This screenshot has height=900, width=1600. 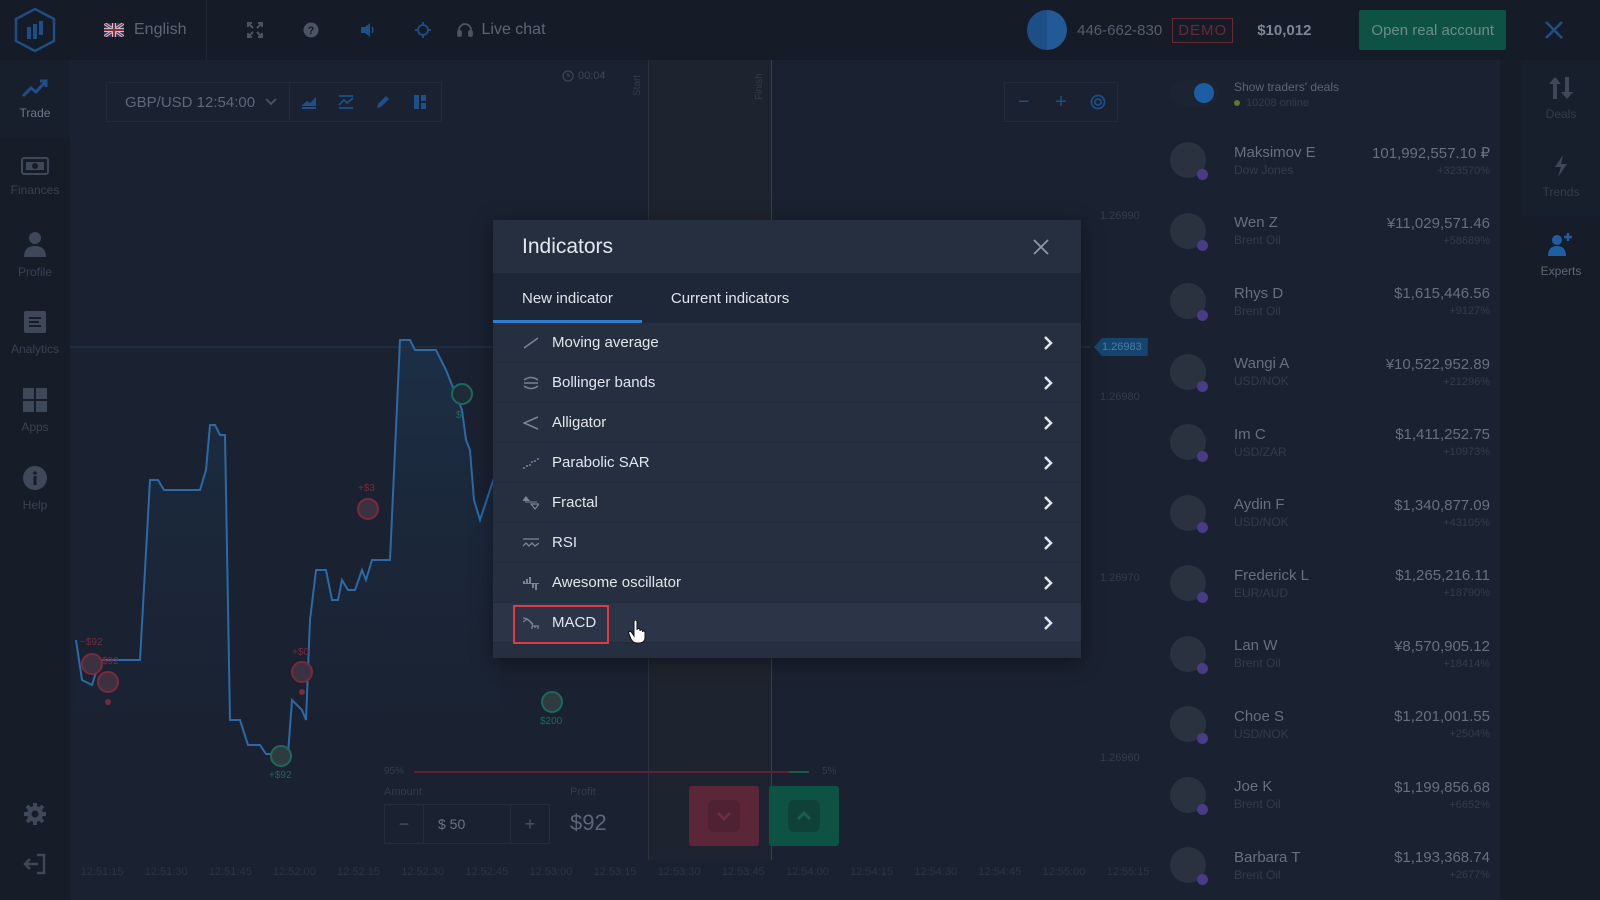 I want to click on target-button, so click(x=423, y=30).